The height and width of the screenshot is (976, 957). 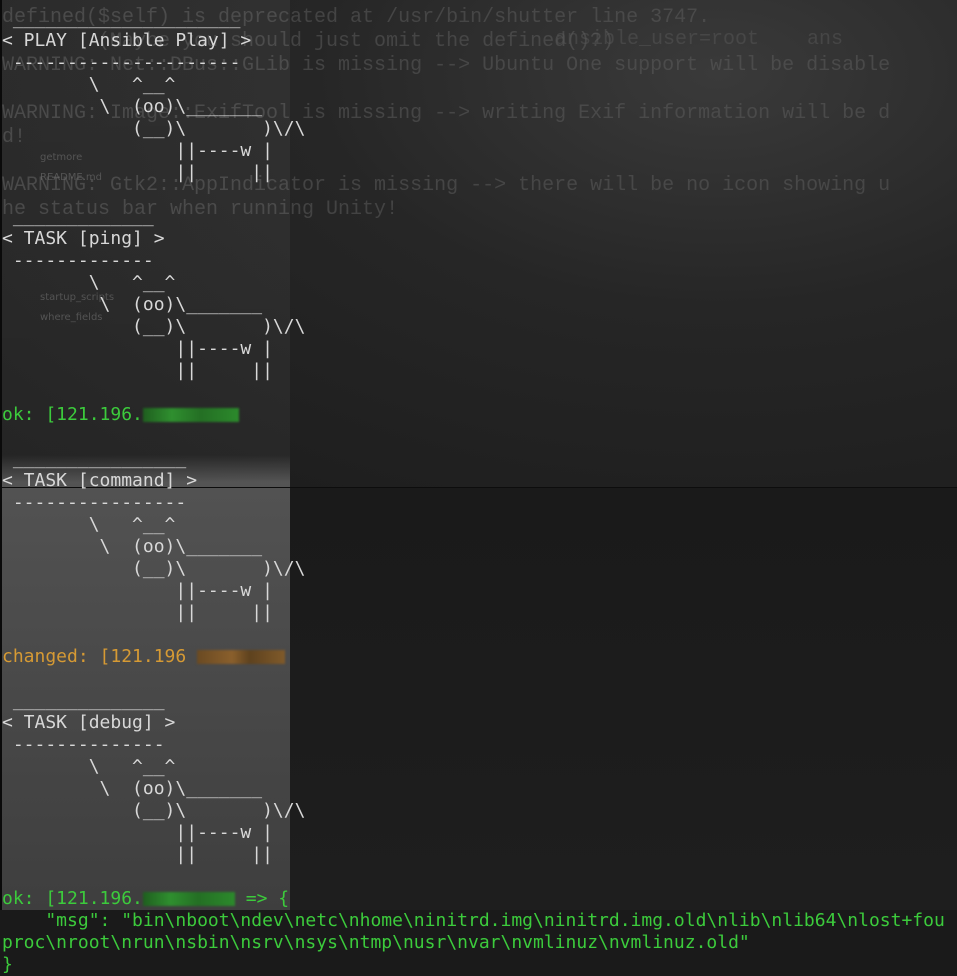 What do you see at coordinates (100, 656) in the screenshot?
I see `terminal-line-text: changed: [121.196` at bounding box center [100, 656].